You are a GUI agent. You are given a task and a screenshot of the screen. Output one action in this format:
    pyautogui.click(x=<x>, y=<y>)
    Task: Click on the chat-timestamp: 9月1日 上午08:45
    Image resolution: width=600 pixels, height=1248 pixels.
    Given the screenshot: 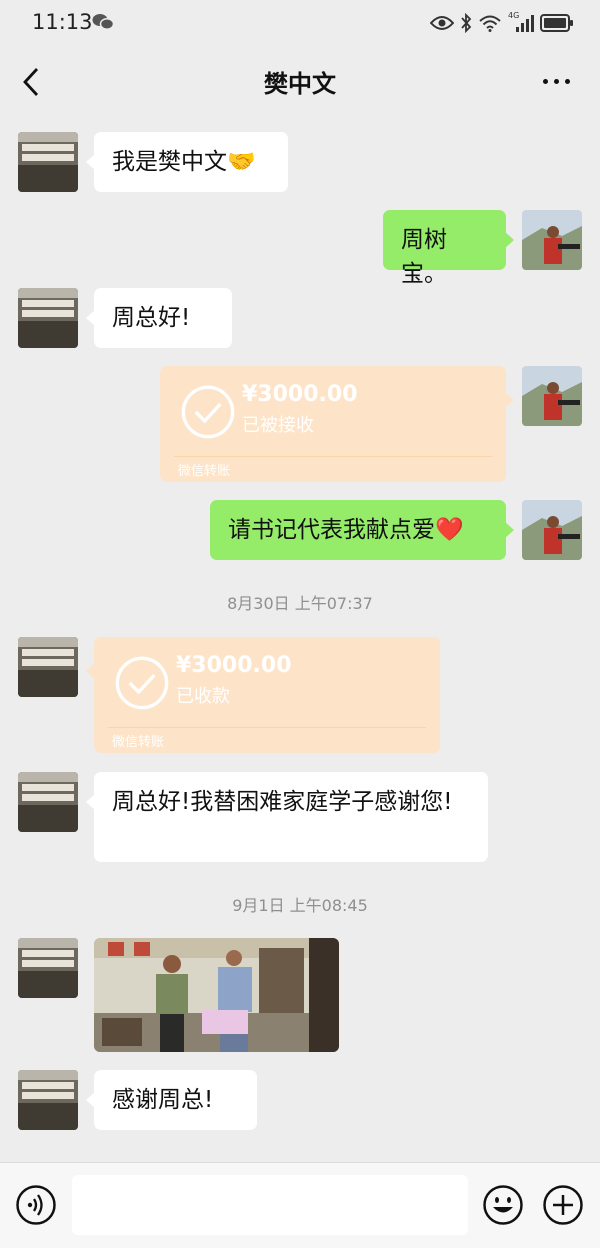 What is the action you would take?
    pyautogui.click(x=300, y=905)
    